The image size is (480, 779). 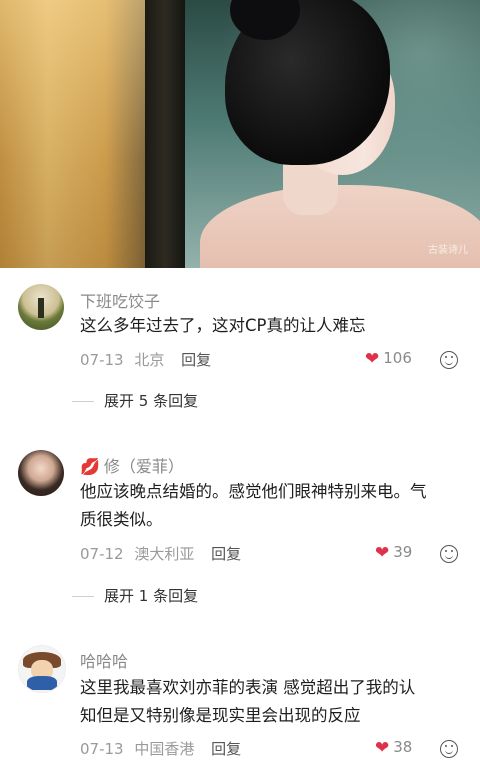 I want to click on comment-meta: 07-13 北京 回复, so click(x=145, y=359).